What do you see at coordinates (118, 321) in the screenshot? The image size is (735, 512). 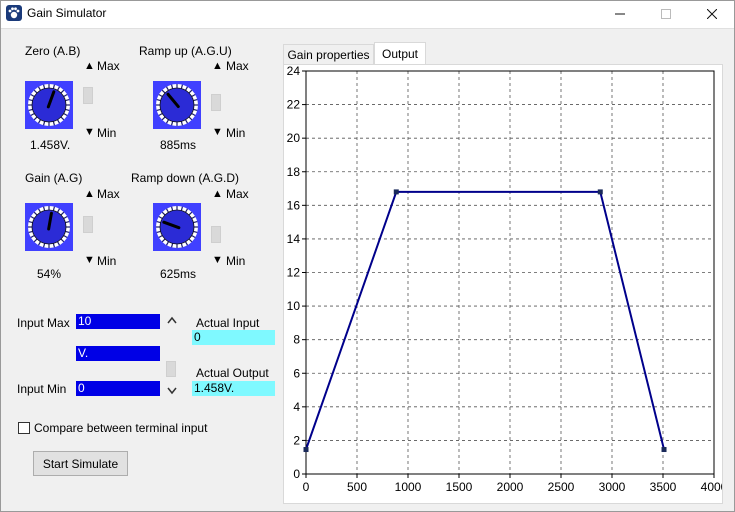 I see `input-max-field: 10` at bounding box center [118, 321].